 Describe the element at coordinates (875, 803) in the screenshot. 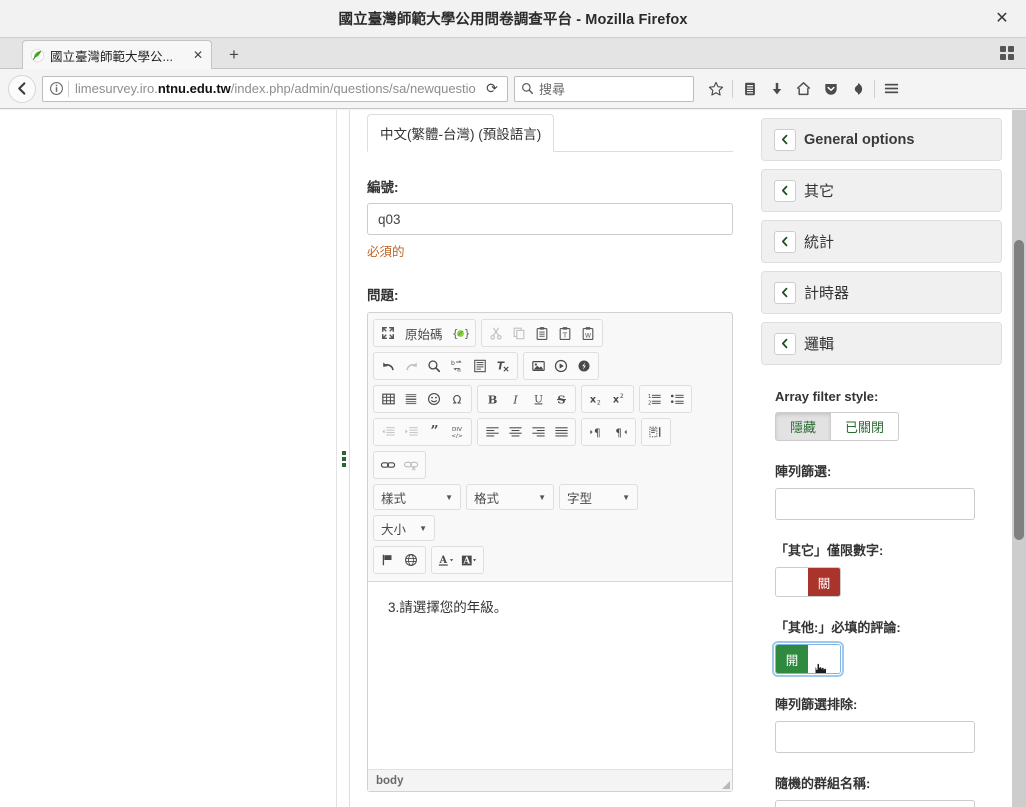

I see `random-group-name-input` at that location.